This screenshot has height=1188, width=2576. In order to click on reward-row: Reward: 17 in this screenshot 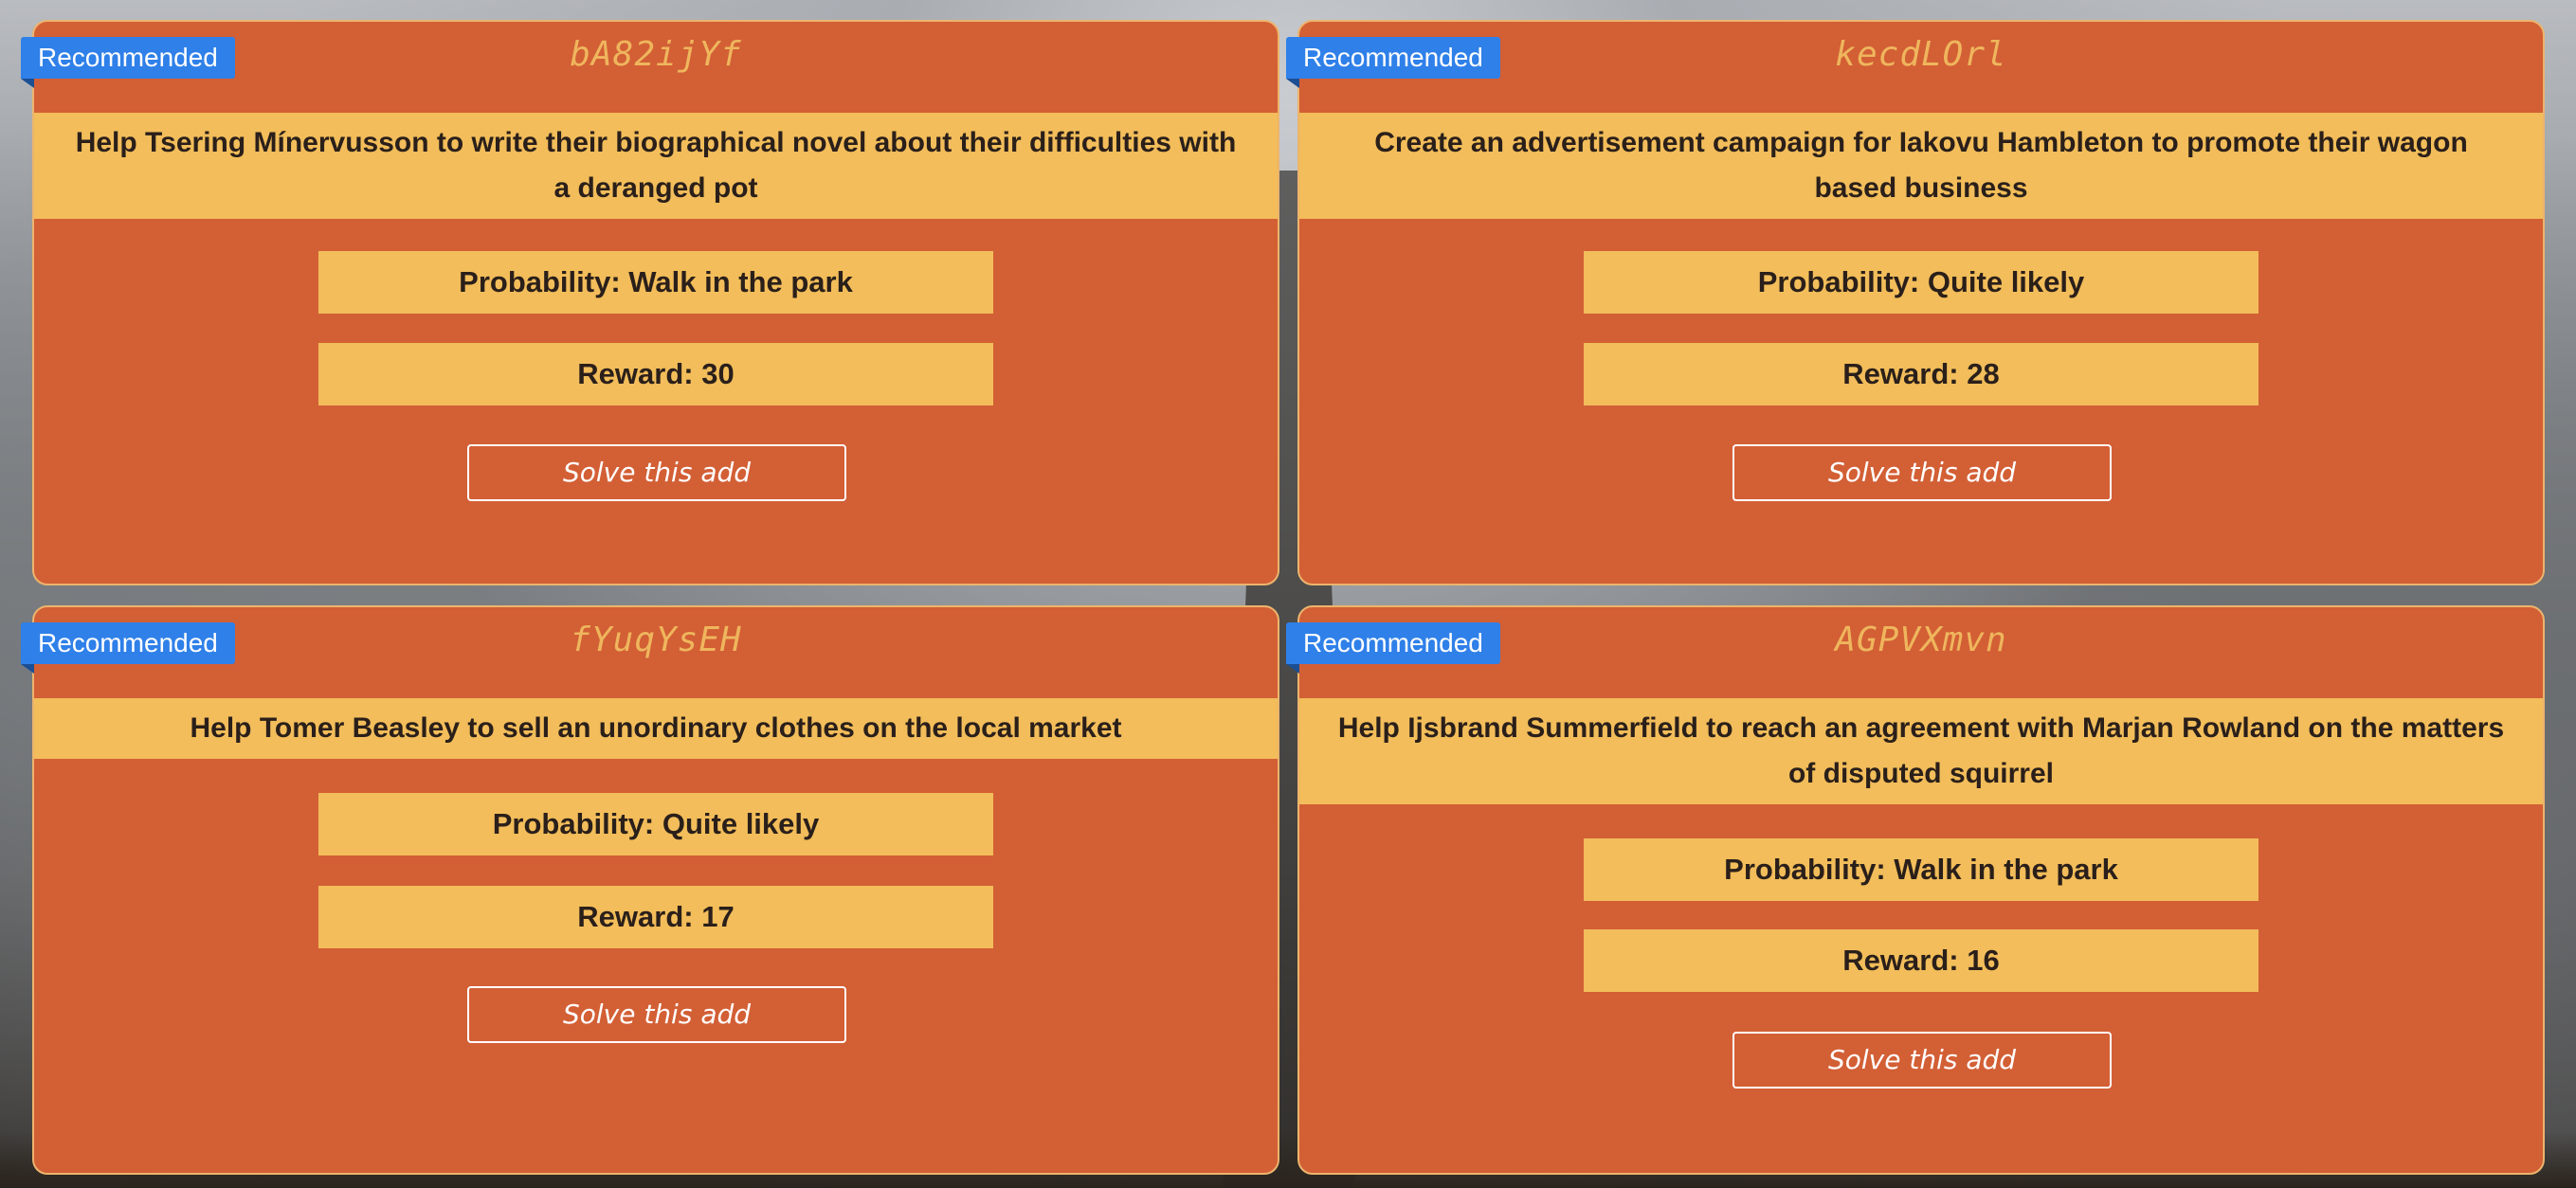, I will do `click(655, 917)`.